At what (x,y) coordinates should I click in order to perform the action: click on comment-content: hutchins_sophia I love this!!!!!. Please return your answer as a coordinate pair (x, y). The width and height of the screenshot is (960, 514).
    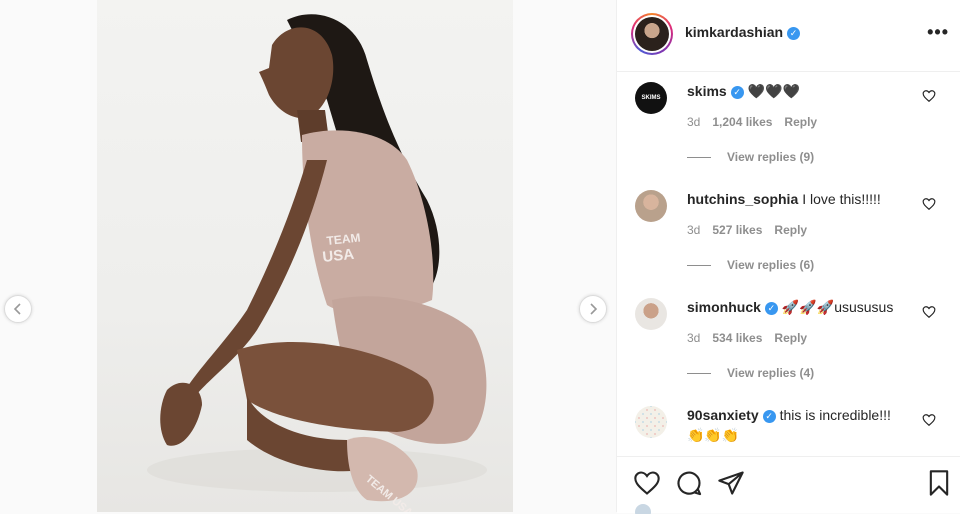
    Looking at the image, I should click on (802, 199).